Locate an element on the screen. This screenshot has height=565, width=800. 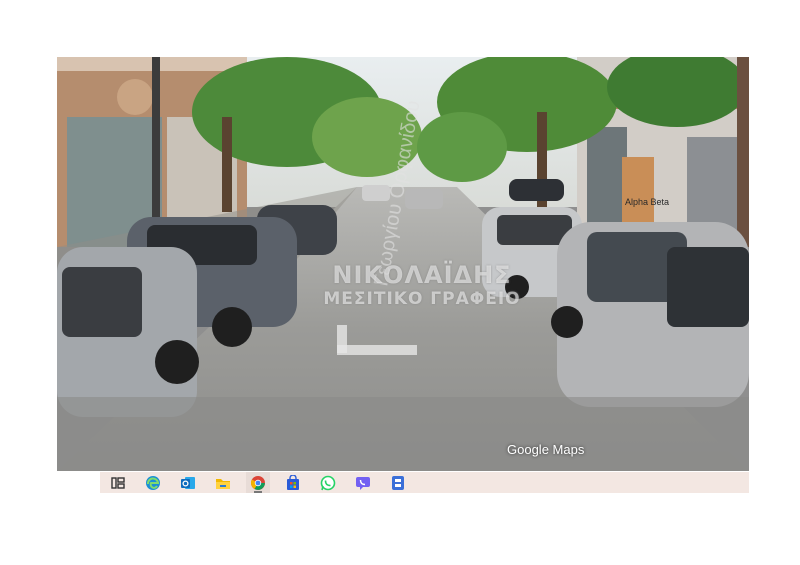
shop-sign: Alpha Beta is located at coordinates (647, 202).